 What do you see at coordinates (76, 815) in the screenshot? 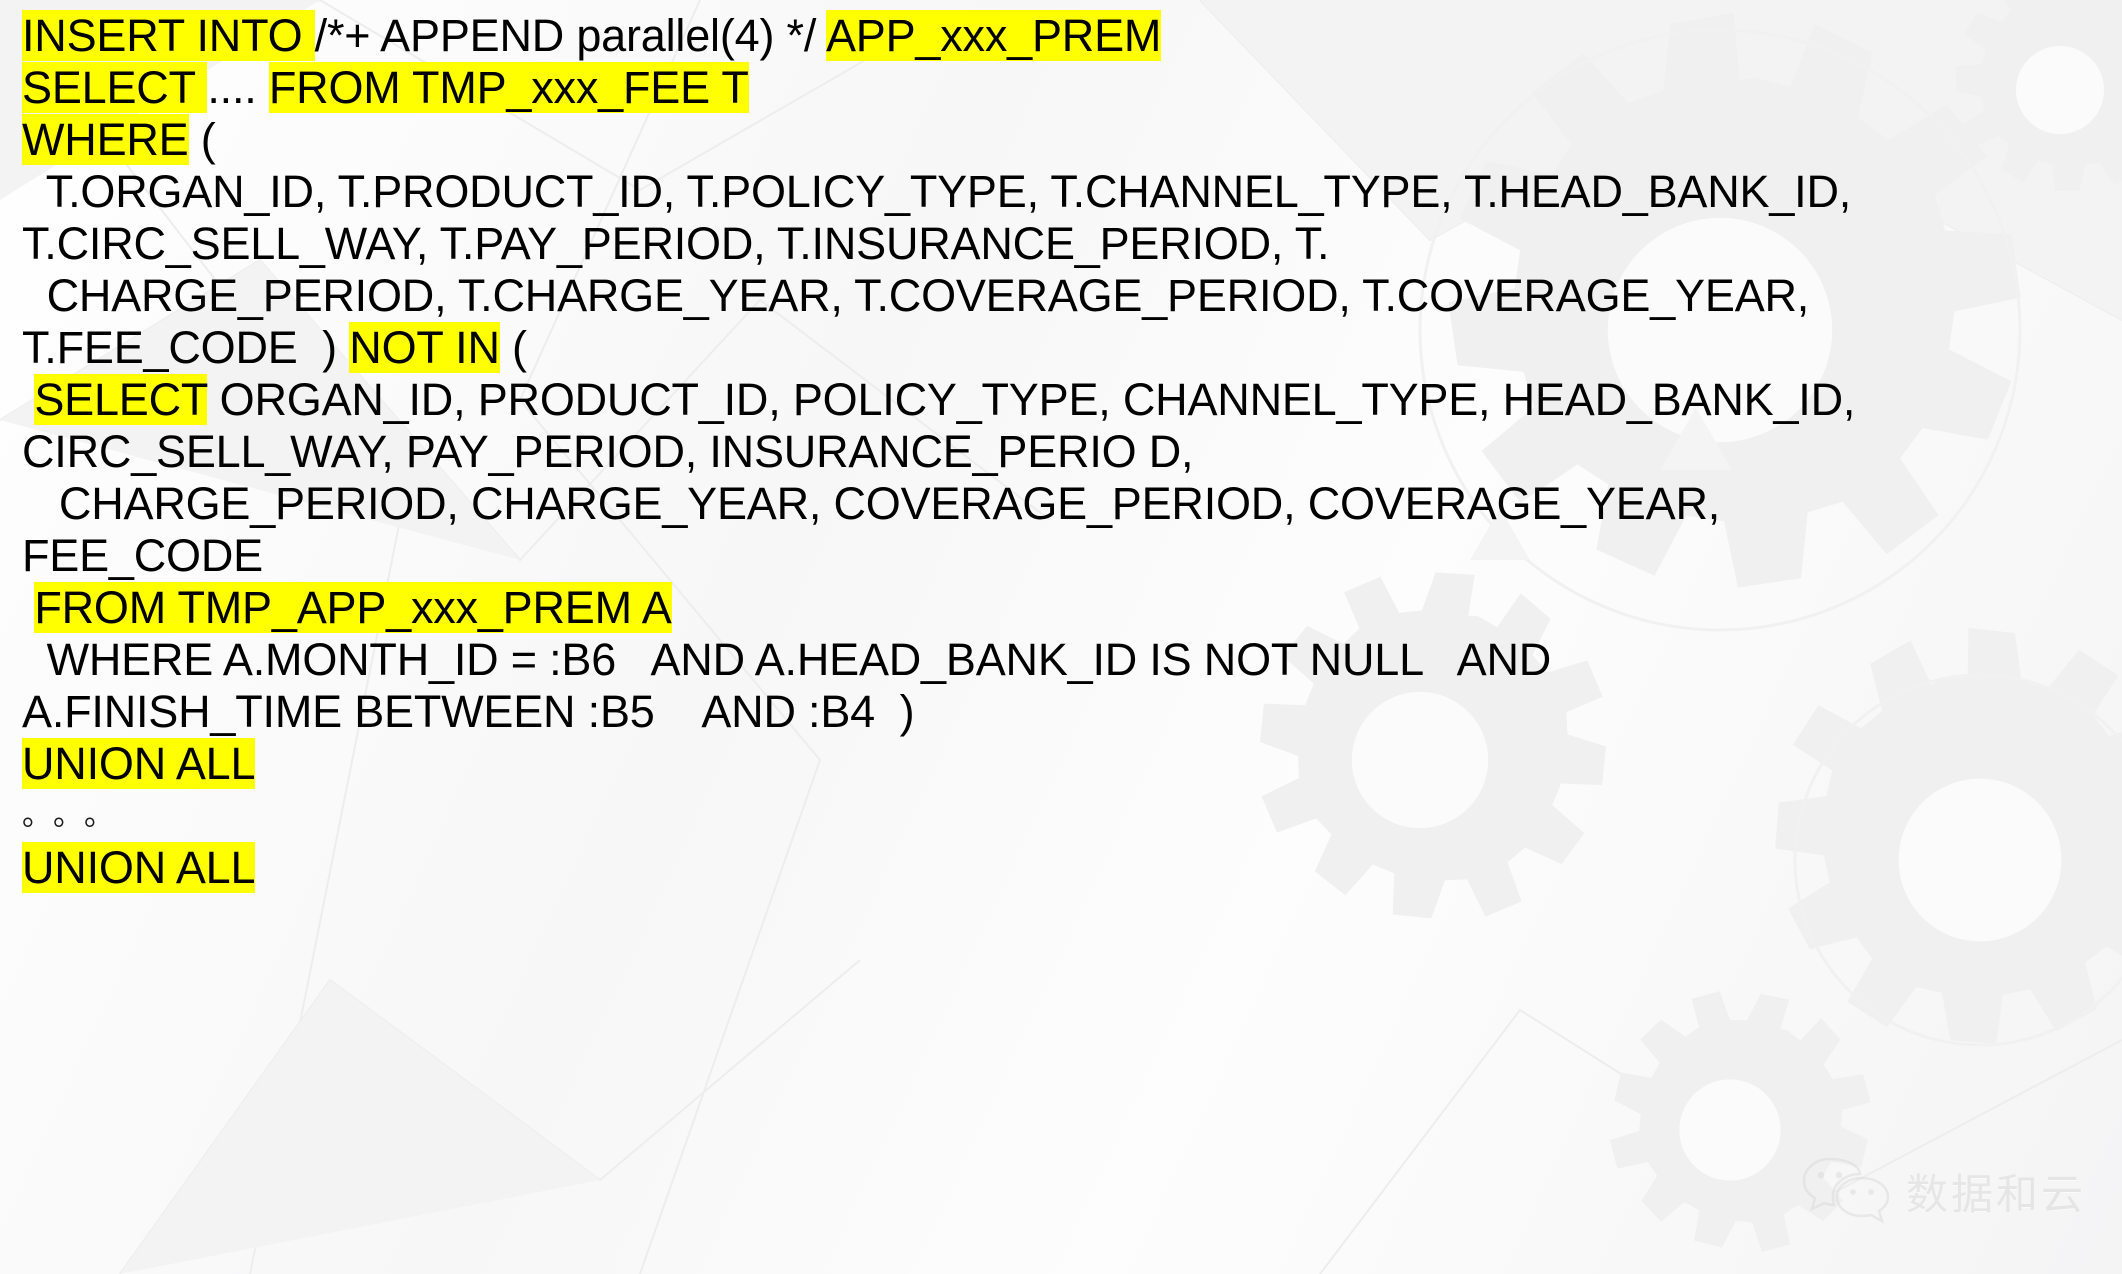
I see `code-segment: 。。。` at bounding box center [76, 815].